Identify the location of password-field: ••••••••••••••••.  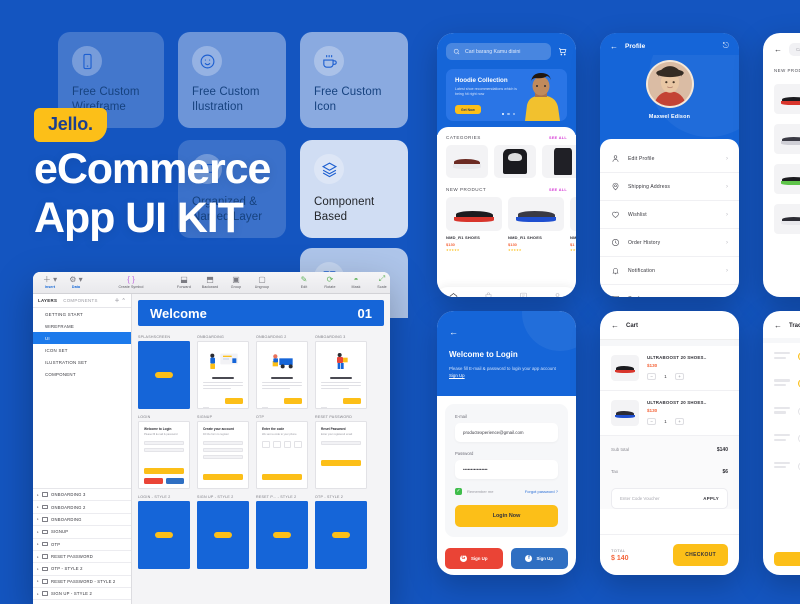
(506, 469).